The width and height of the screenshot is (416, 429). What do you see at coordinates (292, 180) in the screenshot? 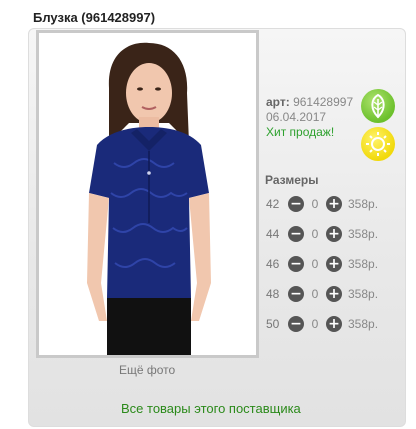
I see `sizes-heading: Размеры` at bounding box center [292, 180].